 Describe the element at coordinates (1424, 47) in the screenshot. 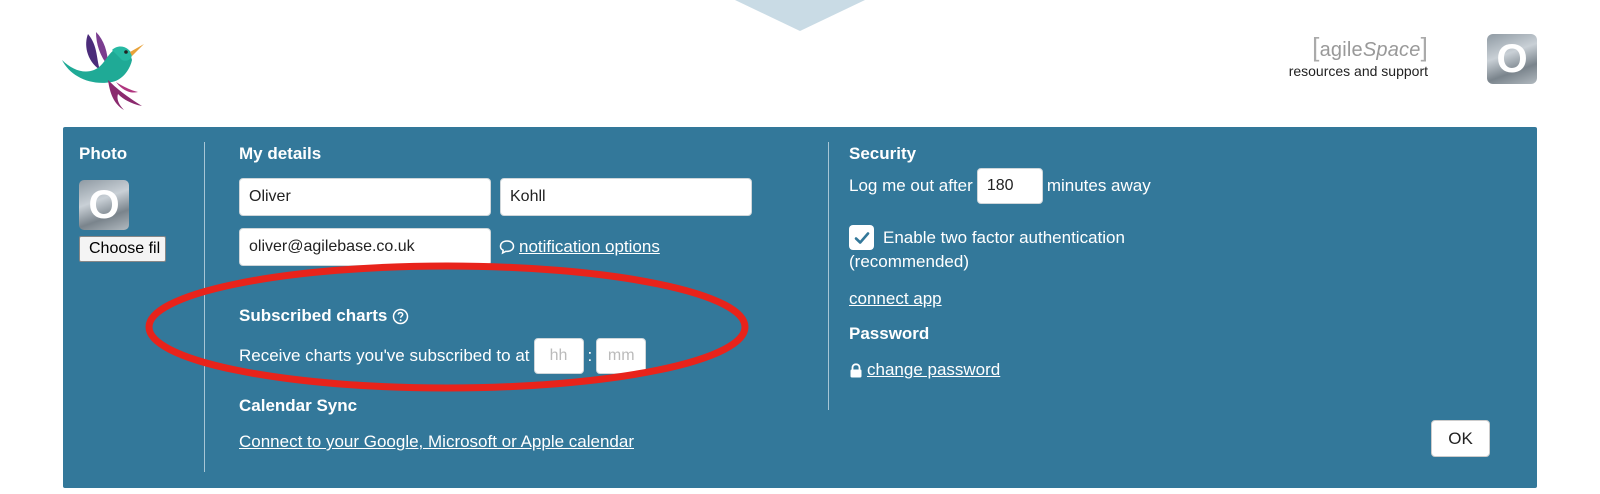

I see `brand-bracket-close: ]` at that location.